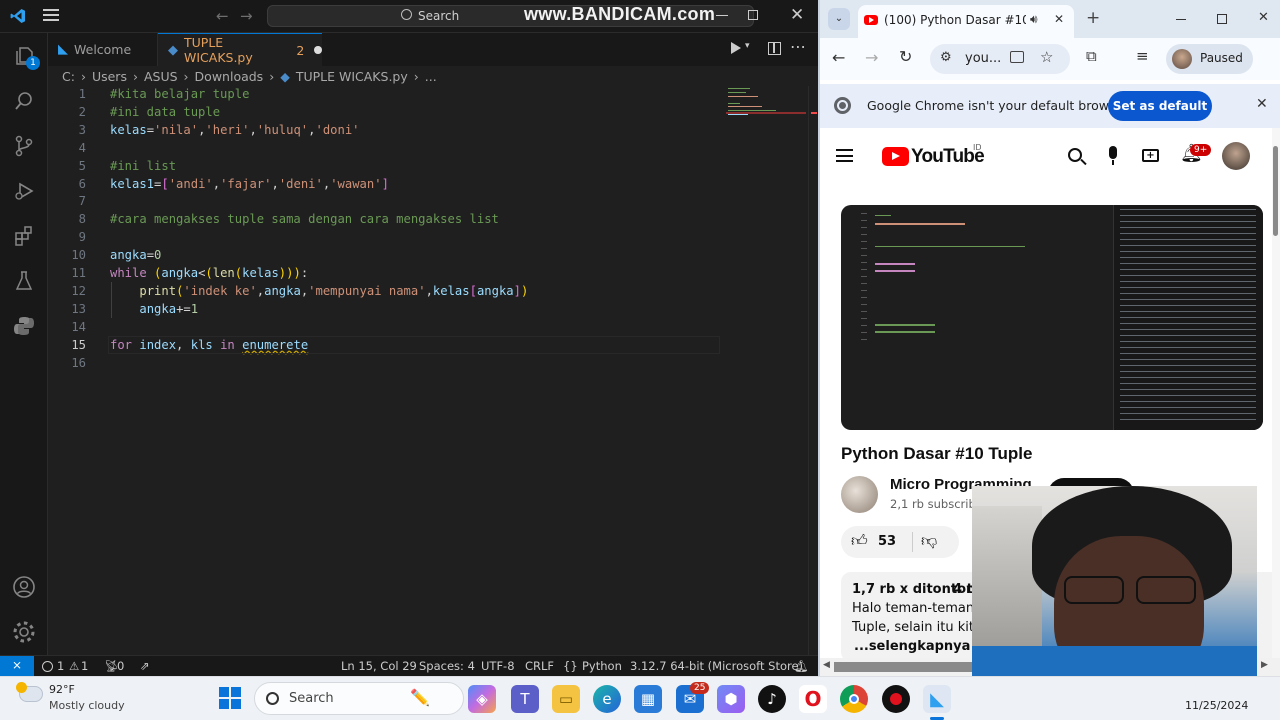  I want to click on channel-avatar, so click(859, 494).